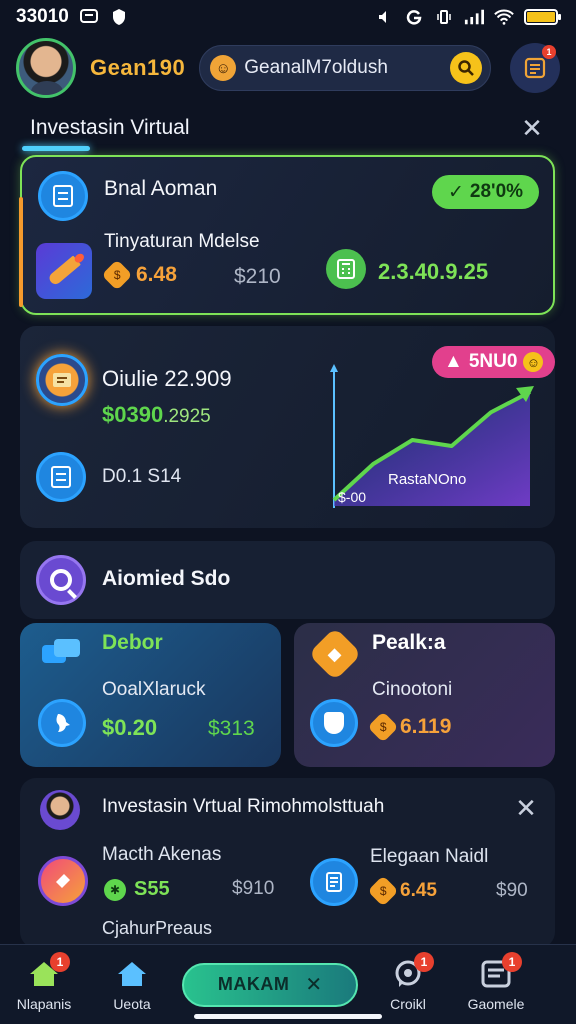 The image size is (576, 1024). I want to click on nav-chat-badge: 1, so click(424, 961).